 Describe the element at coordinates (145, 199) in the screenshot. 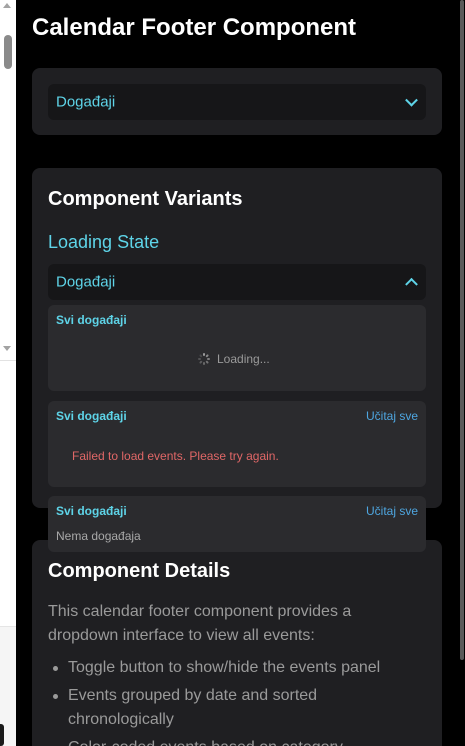

I see `variants-heading: Component Variants` at that location.